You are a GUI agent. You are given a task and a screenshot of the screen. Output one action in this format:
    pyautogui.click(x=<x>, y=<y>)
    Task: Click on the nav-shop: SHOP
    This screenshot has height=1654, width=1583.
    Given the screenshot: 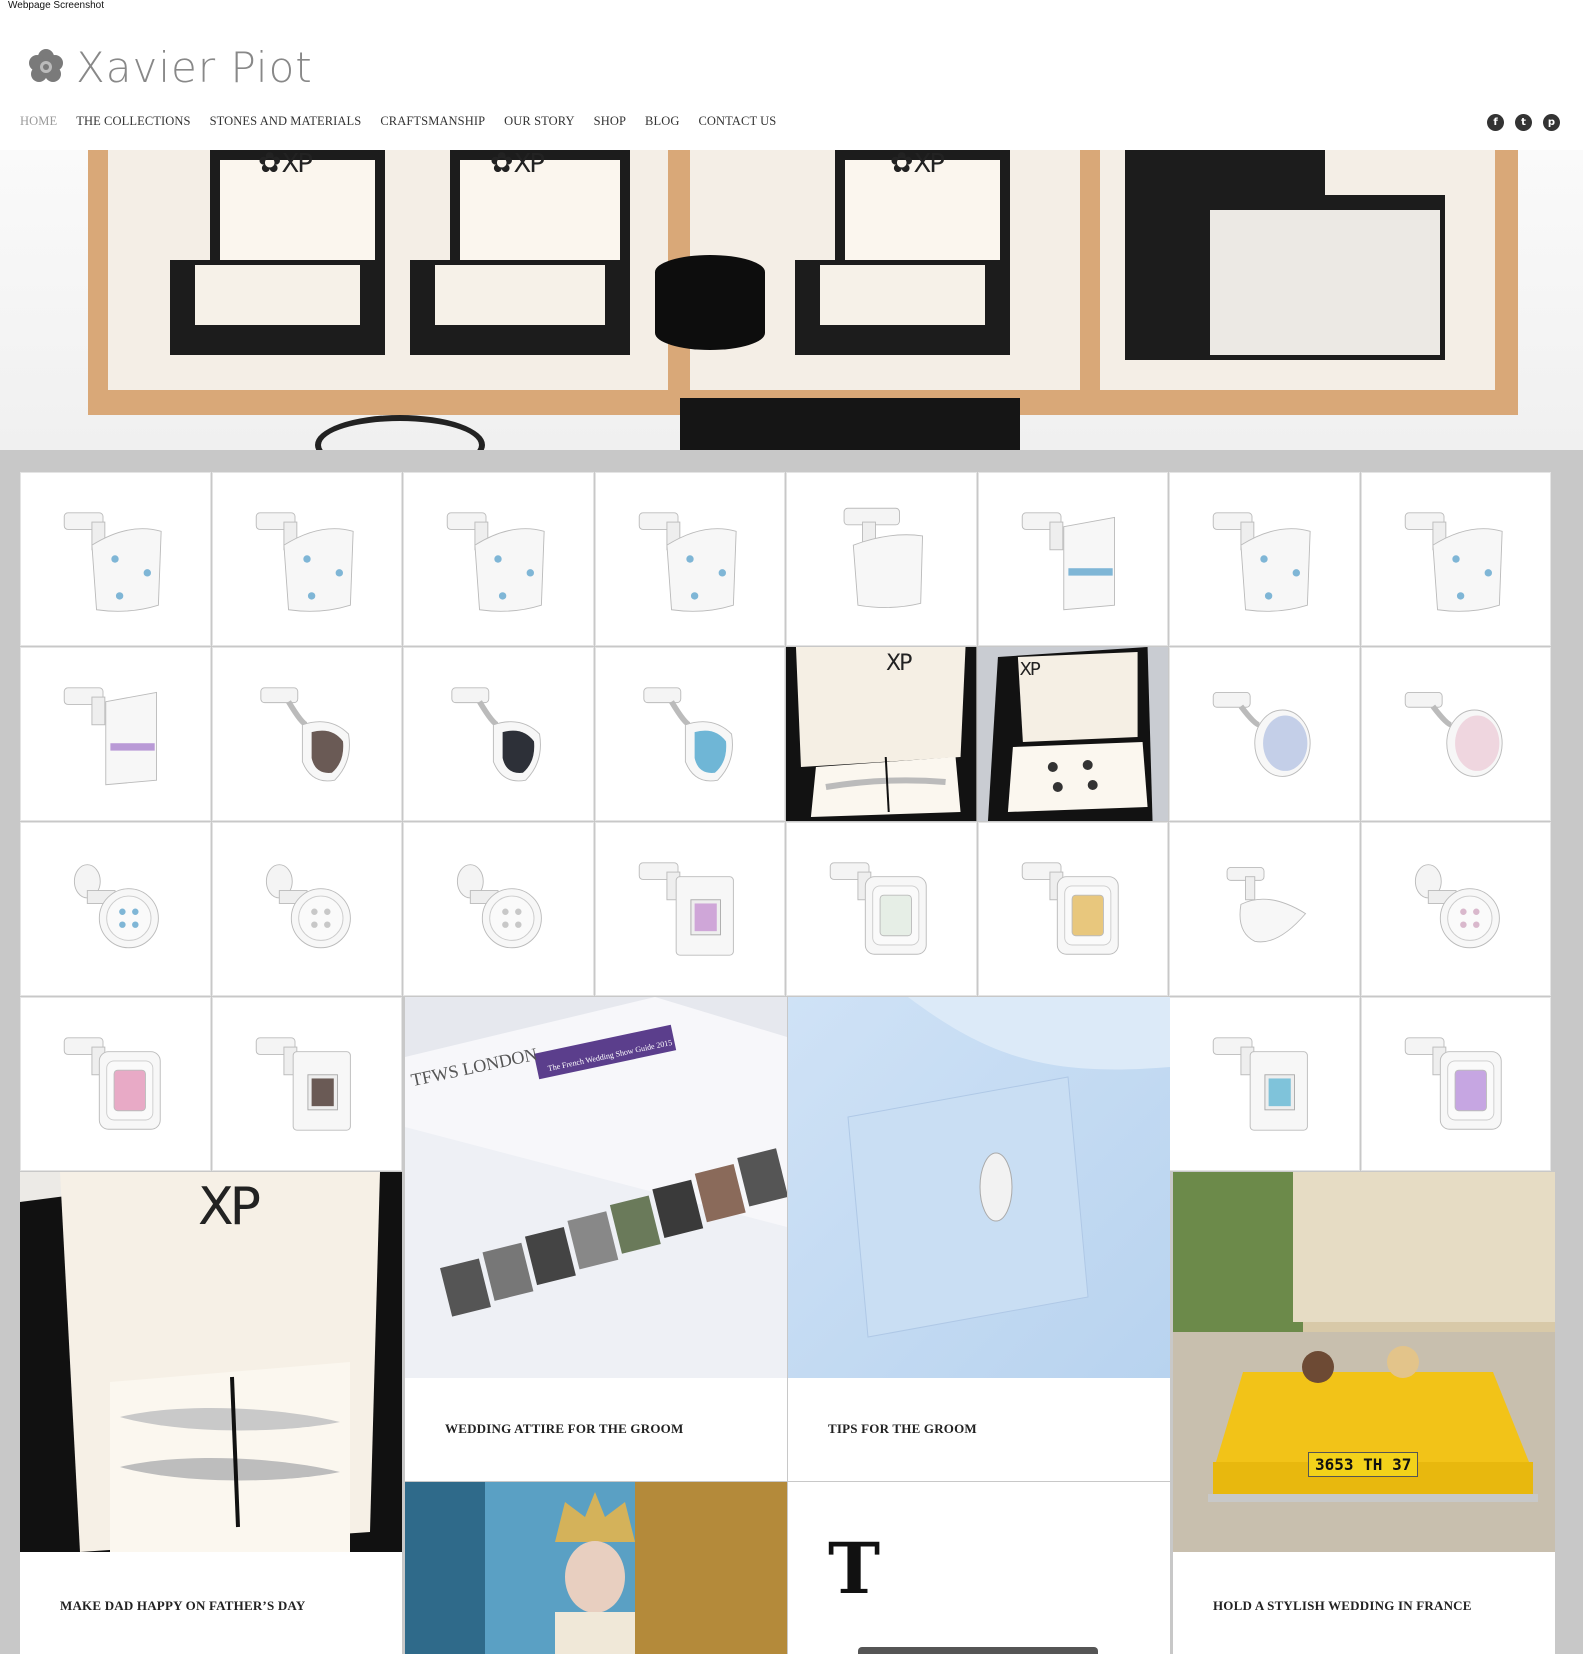 What is the action you would take?
    pyautogui.click(x=610, y=121)
    